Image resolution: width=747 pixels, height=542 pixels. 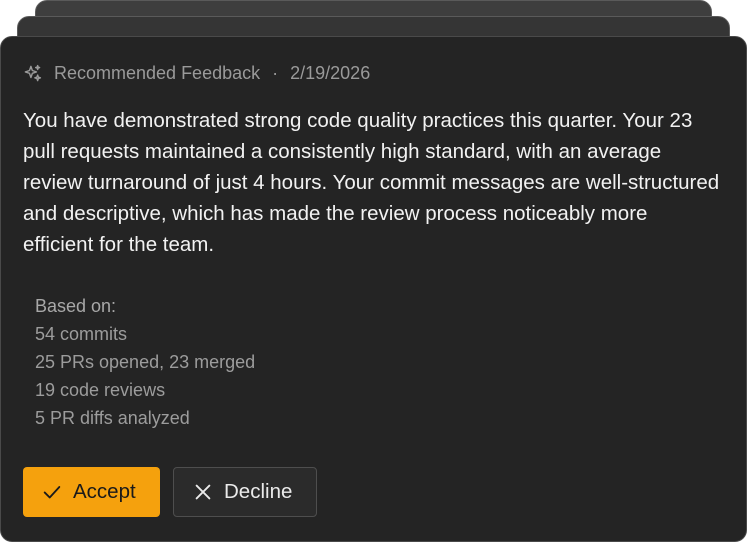 I want to click on based-on-item: 25 PRs opened, 23 merged, so click(x=145, y=362).